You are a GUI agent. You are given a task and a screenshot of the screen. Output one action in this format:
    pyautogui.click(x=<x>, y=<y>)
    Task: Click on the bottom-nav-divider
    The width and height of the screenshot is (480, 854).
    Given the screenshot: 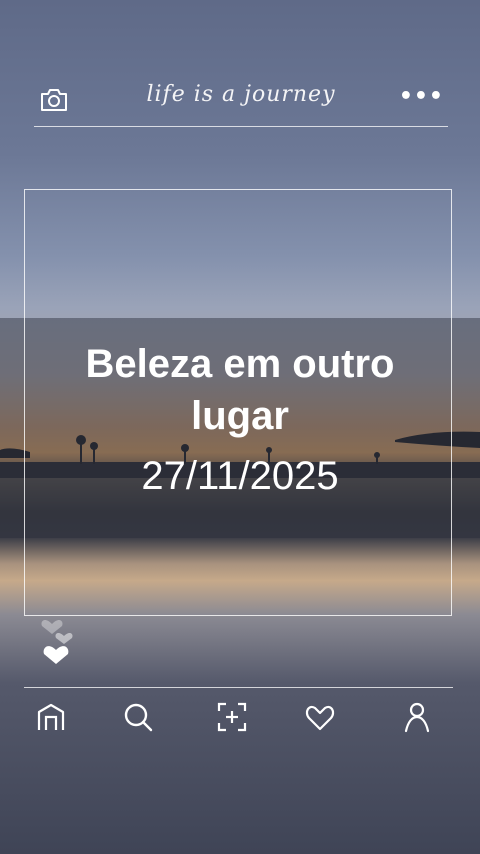 What is the action you would take?
    pyautogui.click(x=238, y=687)
    